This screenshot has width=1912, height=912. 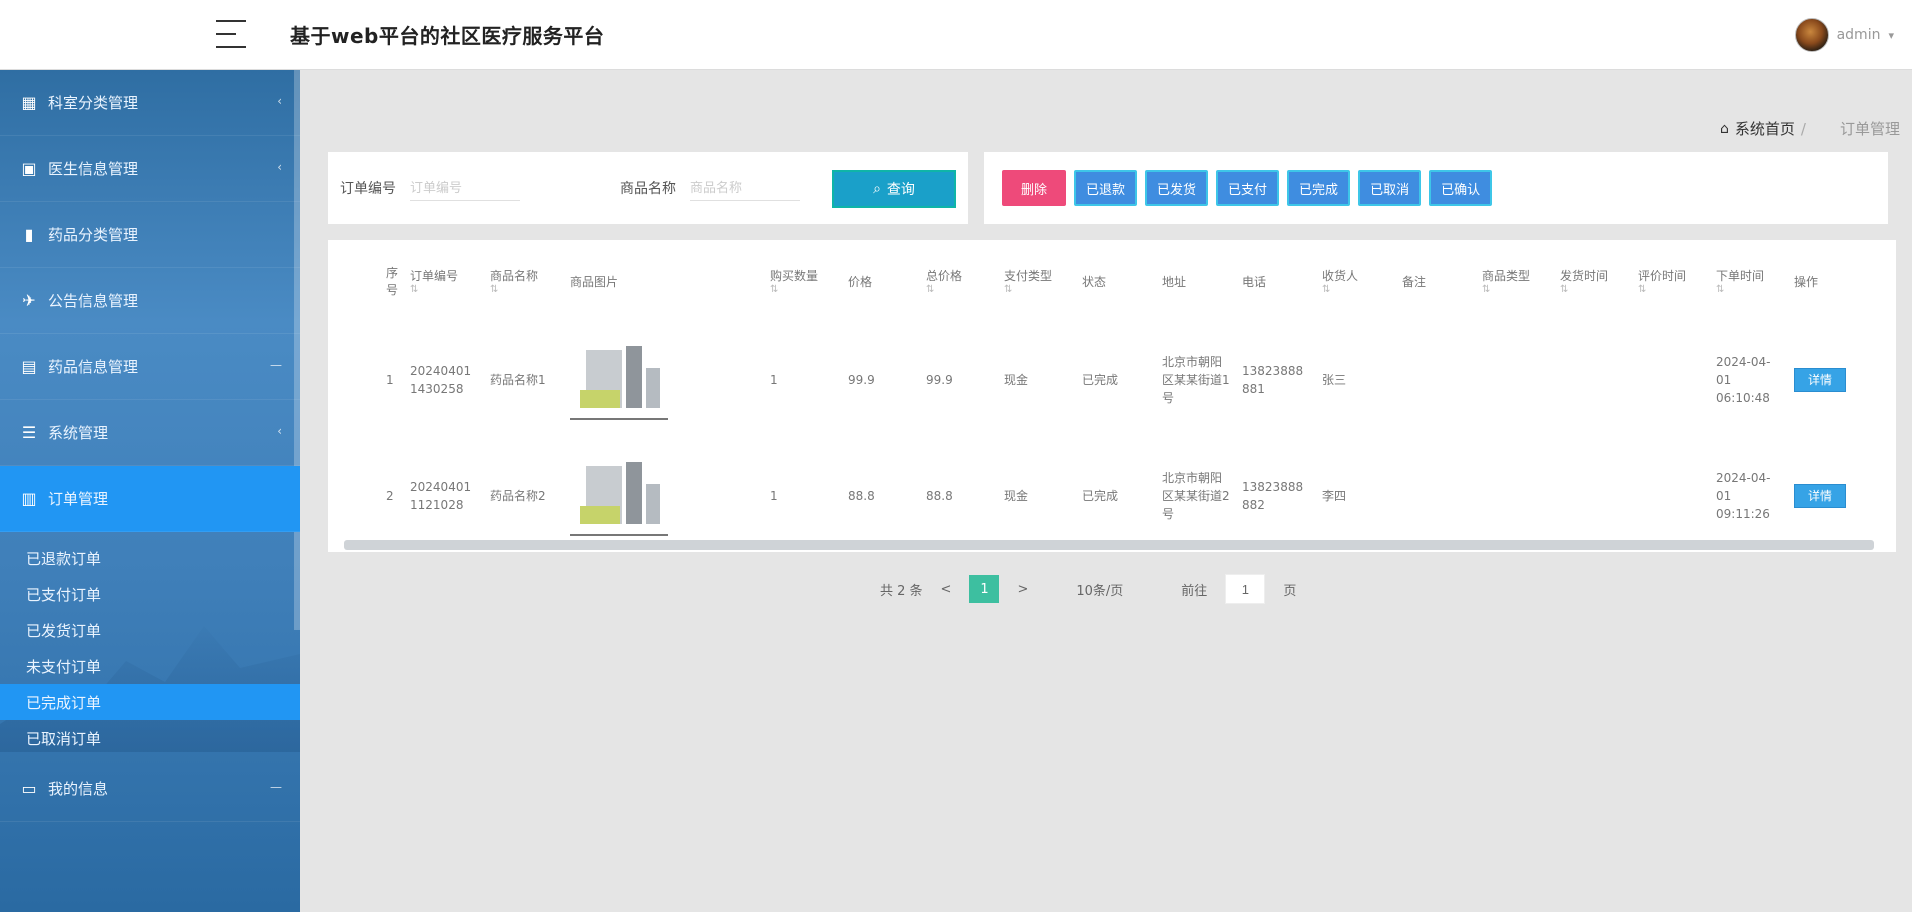 What do you see at coordinates (150, 433) in the screenshot?
I see `sidebar-item-system: ☰ 系统管理 ‹` at bounding box center [150, 433].